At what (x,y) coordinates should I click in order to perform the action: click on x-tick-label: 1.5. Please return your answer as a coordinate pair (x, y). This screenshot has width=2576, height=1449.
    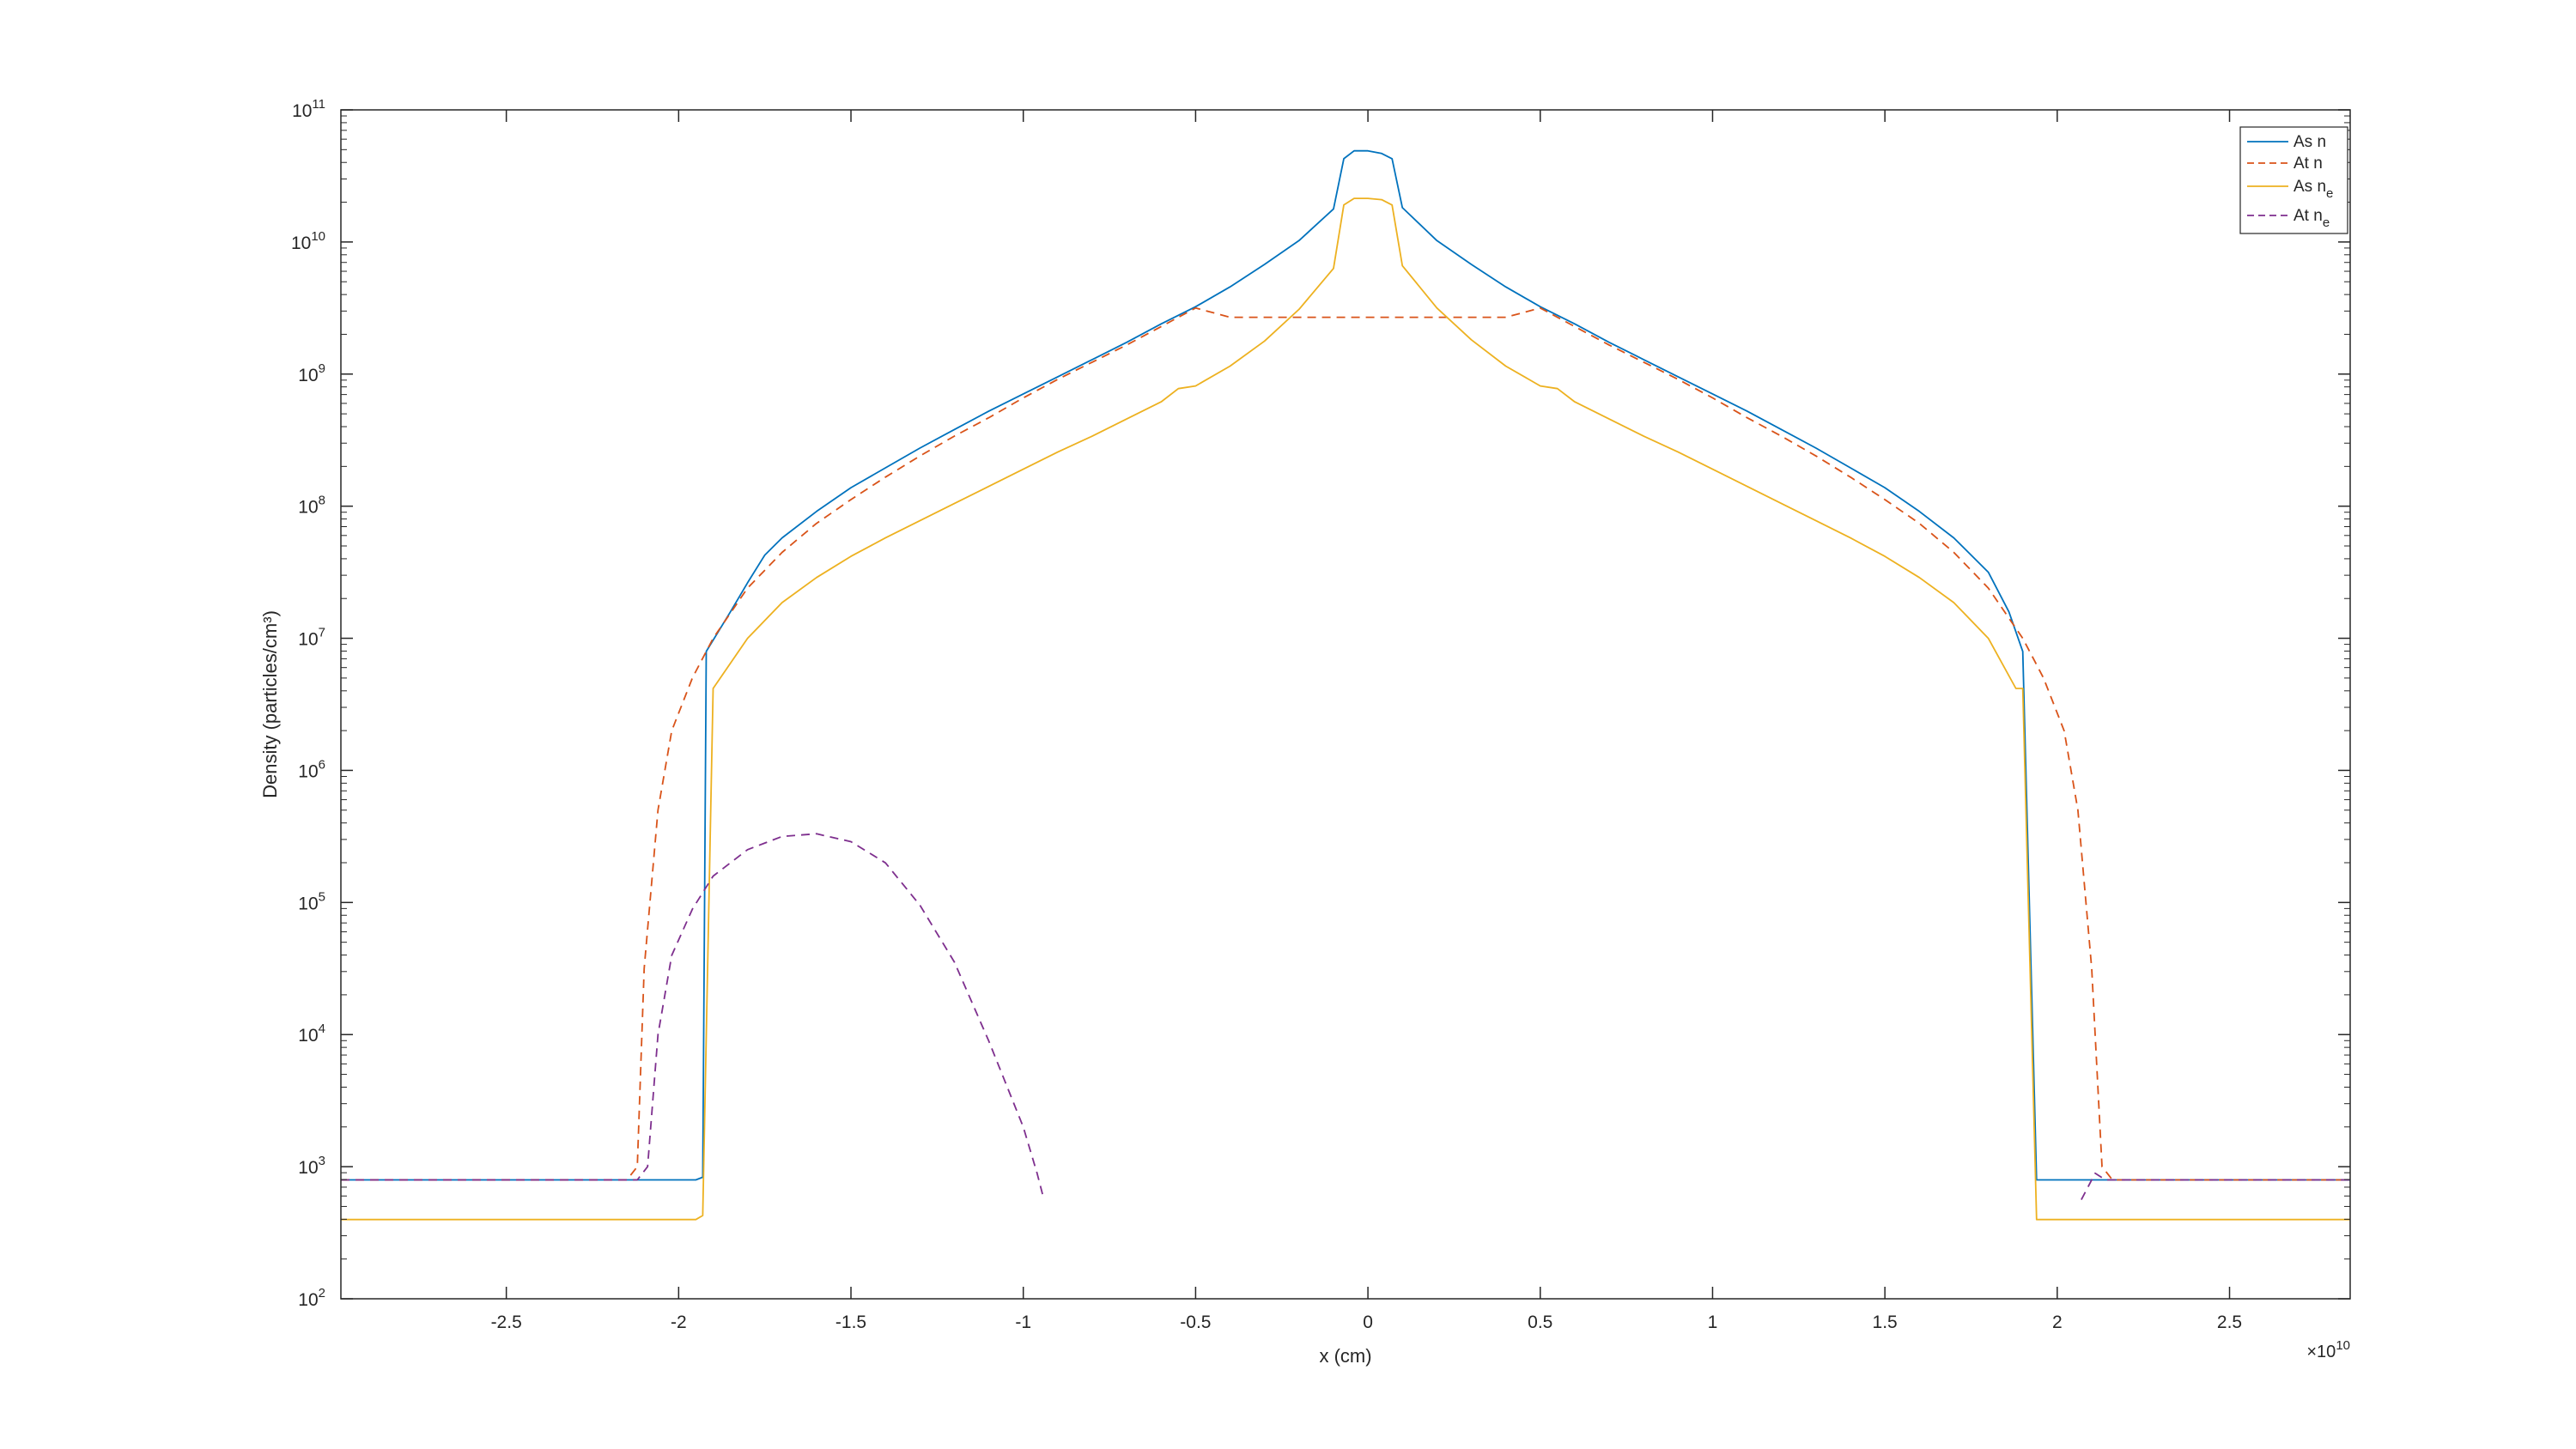
    Looking at the image, I should click on (1886, 1322).